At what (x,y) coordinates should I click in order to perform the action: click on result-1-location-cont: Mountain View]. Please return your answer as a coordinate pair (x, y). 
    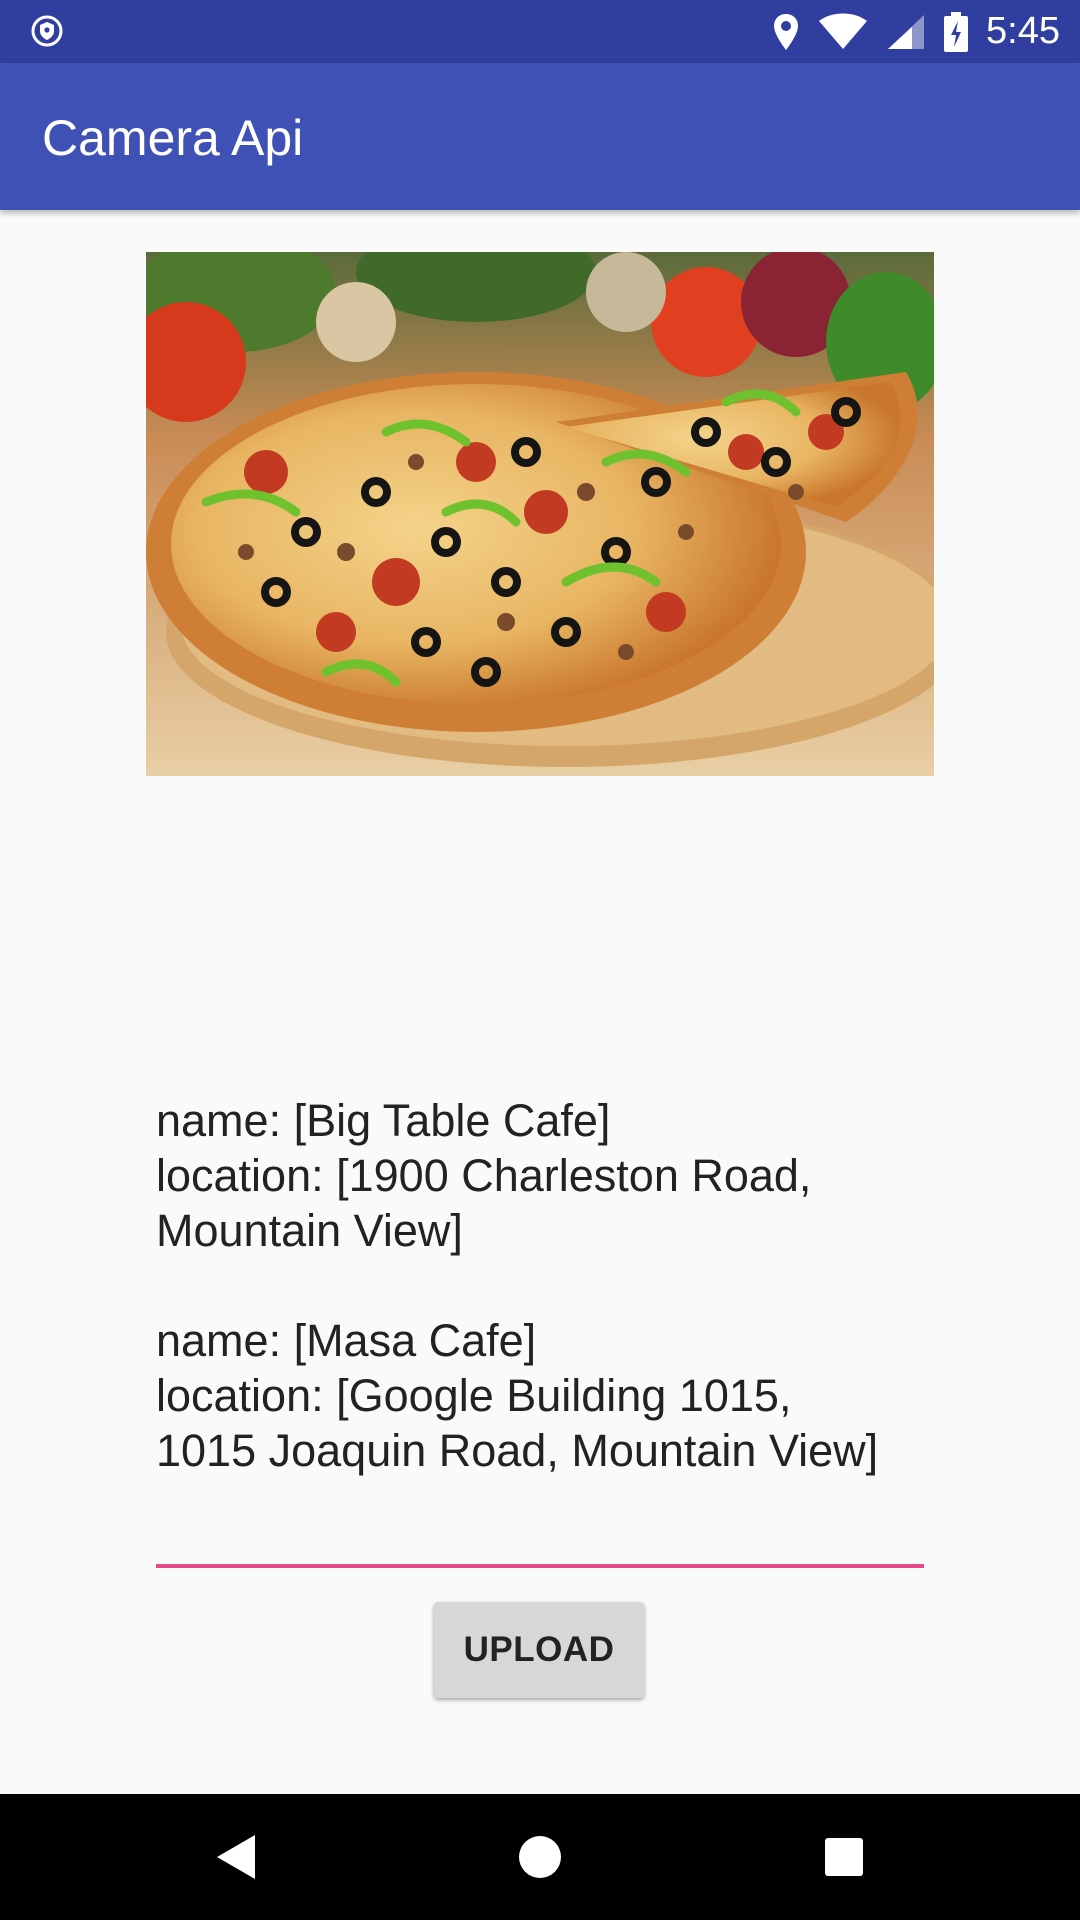
    Looking at the image, I should click on (309, 1230).